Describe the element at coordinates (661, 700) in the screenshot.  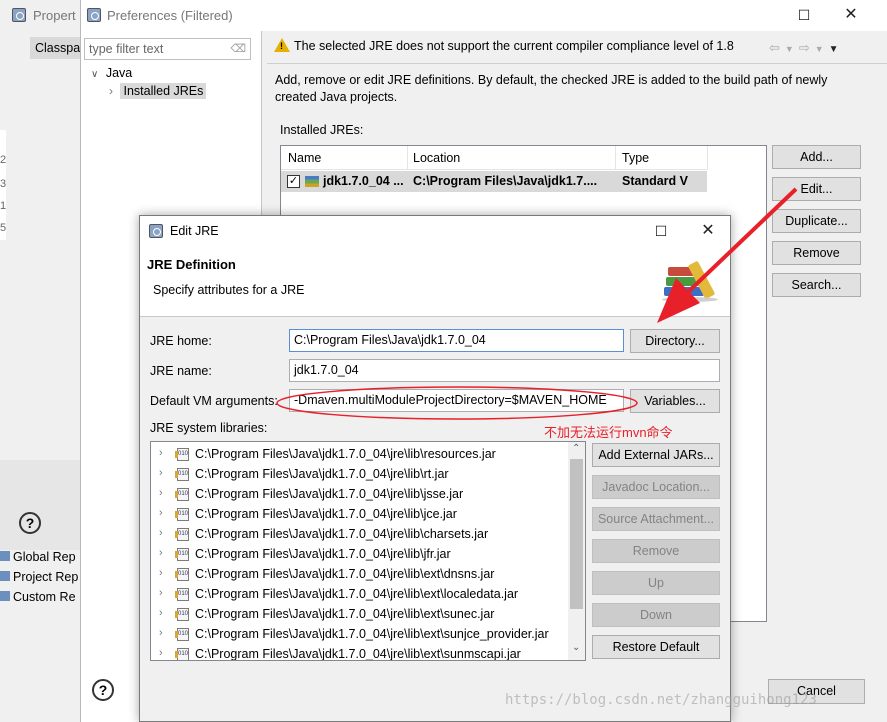
I see `watermark: https://blog.csdn.net/zhangguihong123` at that location.